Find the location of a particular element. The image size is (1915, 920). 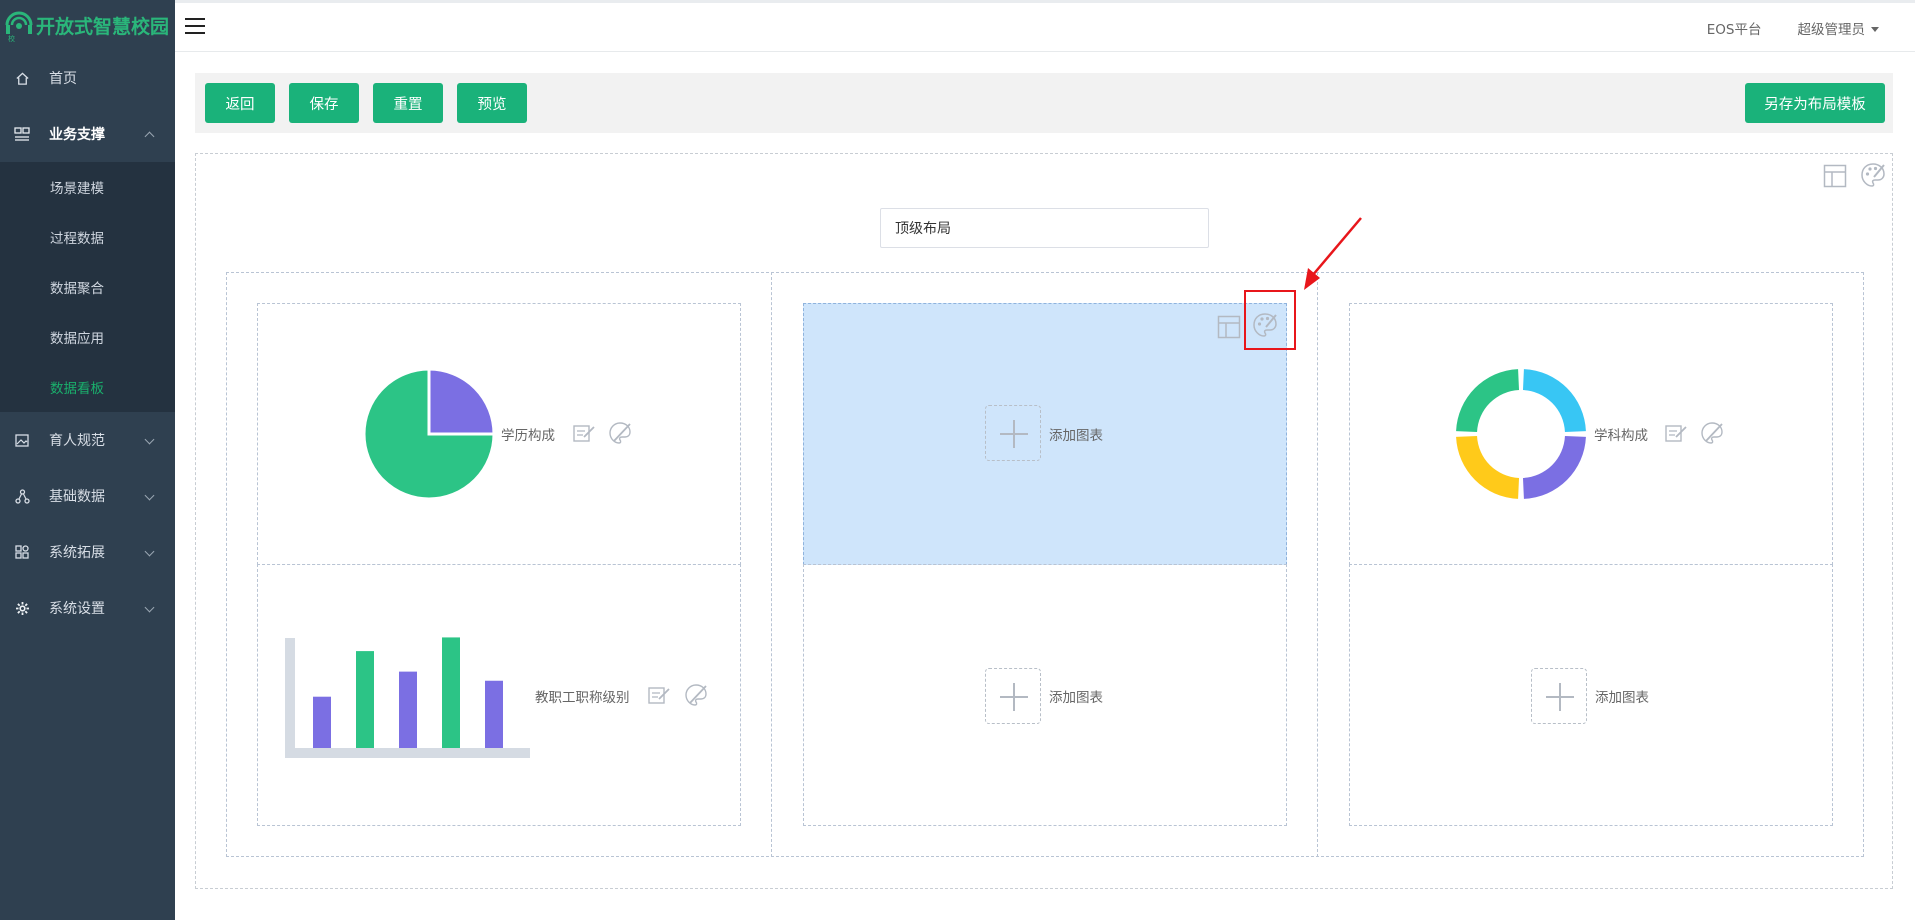

submenu-business-support: 场景建模 过程数据 数据聚合 数据应用 数据看板 is located at coordinates (87, 287).